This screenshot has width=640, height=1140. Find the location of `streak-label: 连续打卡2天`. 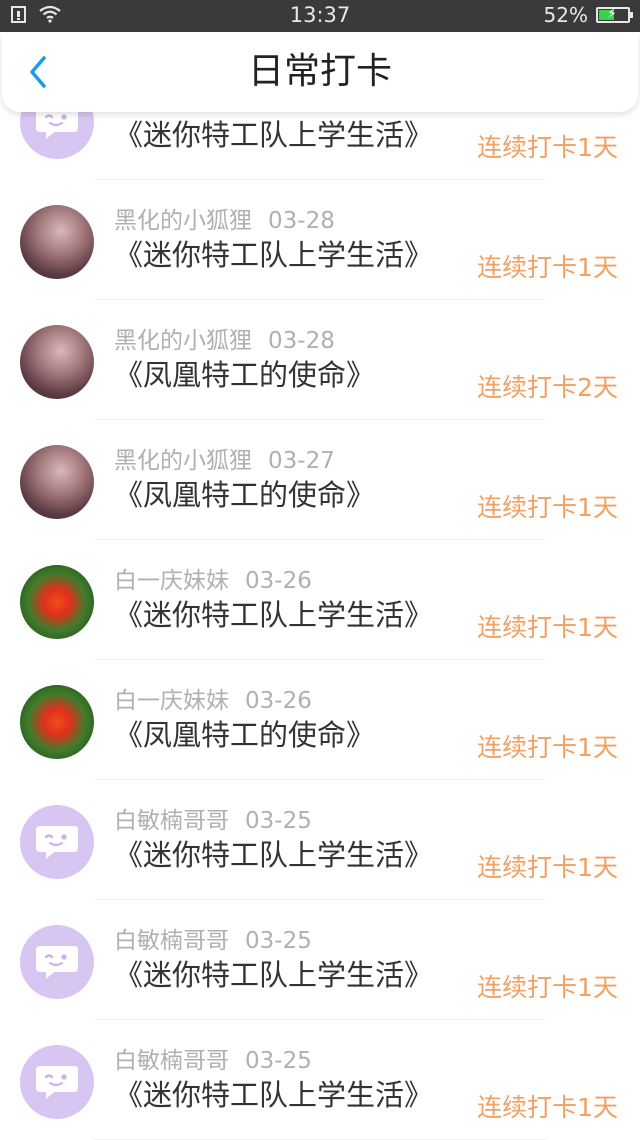

streak-label: 连续打卡2天 is located at coordinates (547, 387).